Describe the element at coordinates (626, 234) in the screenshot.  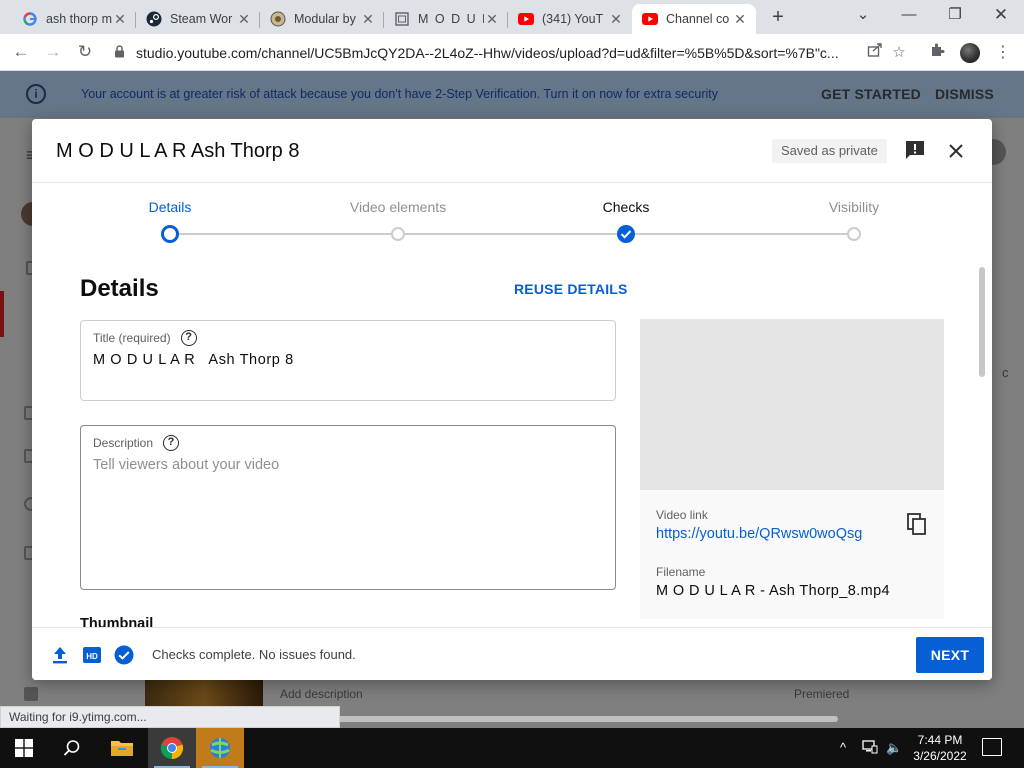
I see `check-icon` at that location.